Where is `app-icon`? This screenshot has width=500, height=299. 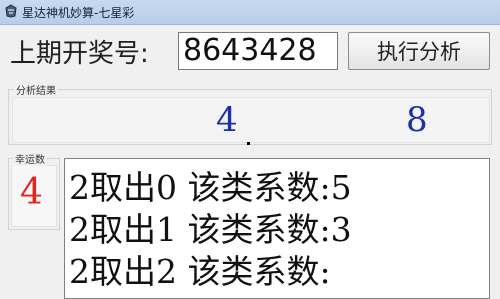
app-icon is located at coordinates (11, 11).